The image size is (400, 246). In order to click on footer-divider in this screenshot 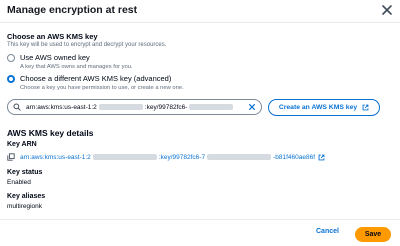, I will do `click(200, 219)`.